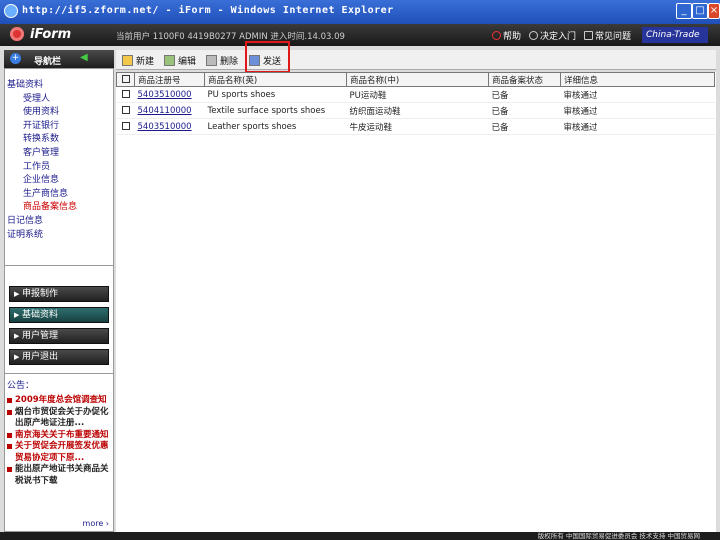 The image size is (720, 540). Describe the element at coordinates (59, 195) in the screenshot. I see `tree-item-manufacturer-info: 生产商信息` at that location.